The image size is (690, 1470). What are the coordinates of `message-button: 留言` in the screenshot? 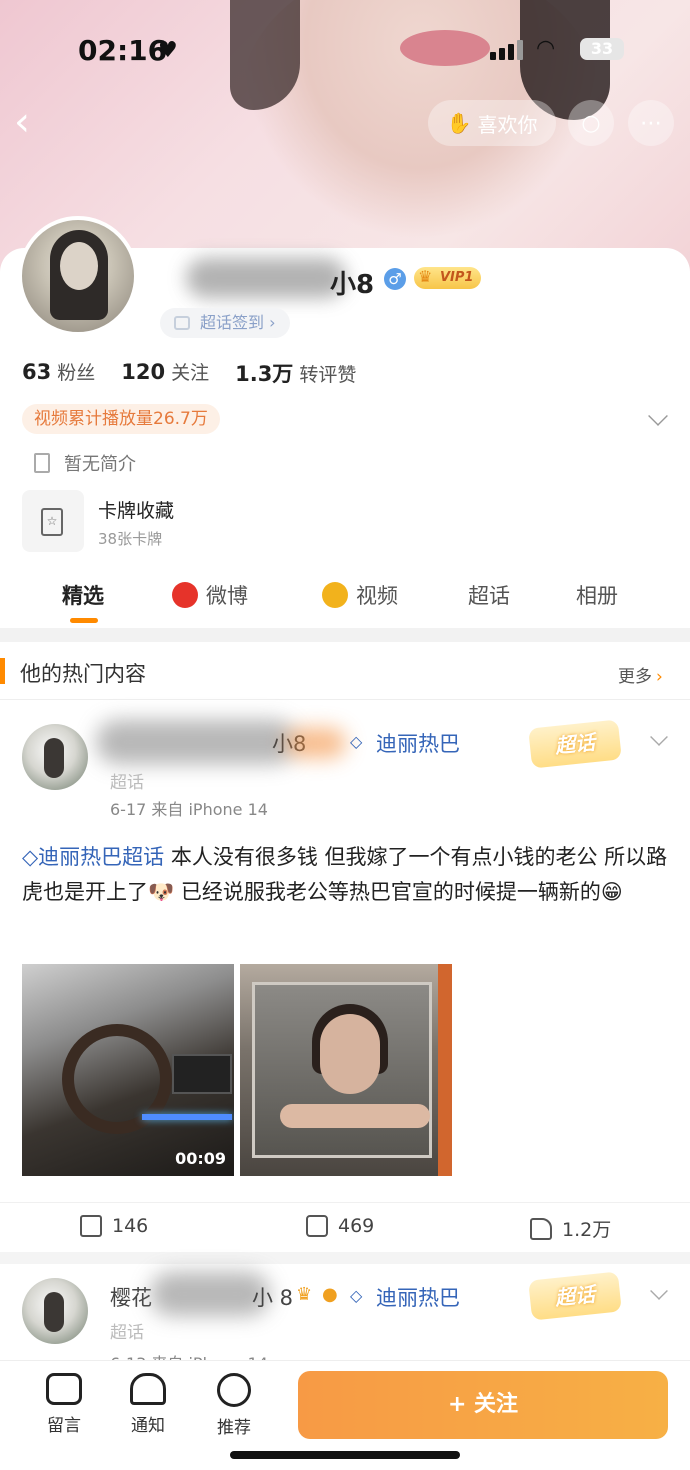 It's located at (64, 1404).